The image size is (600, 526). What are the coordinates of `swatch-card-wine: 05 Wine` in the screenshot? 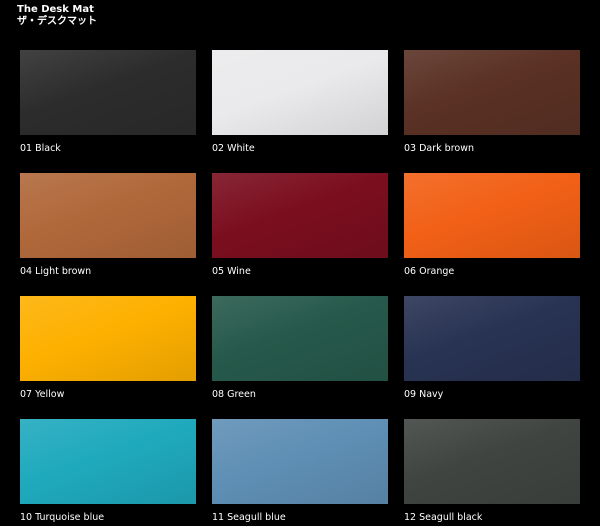 It's located at (300, 225).